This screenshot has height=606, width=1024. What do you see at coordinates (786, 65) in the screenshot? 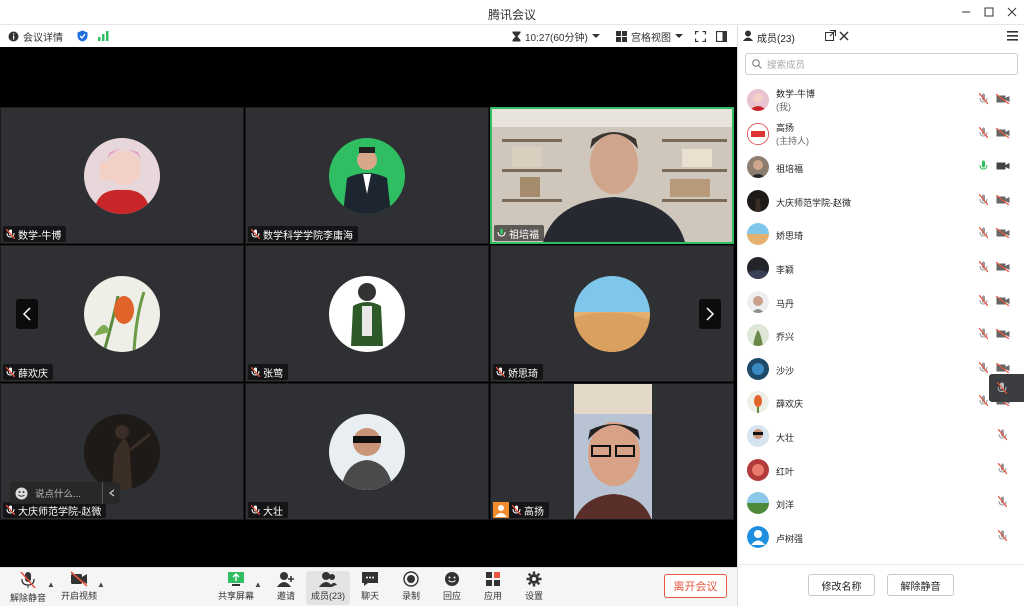
I see `search-placeholder: 搜索成员` at bounding box center [786, 65].